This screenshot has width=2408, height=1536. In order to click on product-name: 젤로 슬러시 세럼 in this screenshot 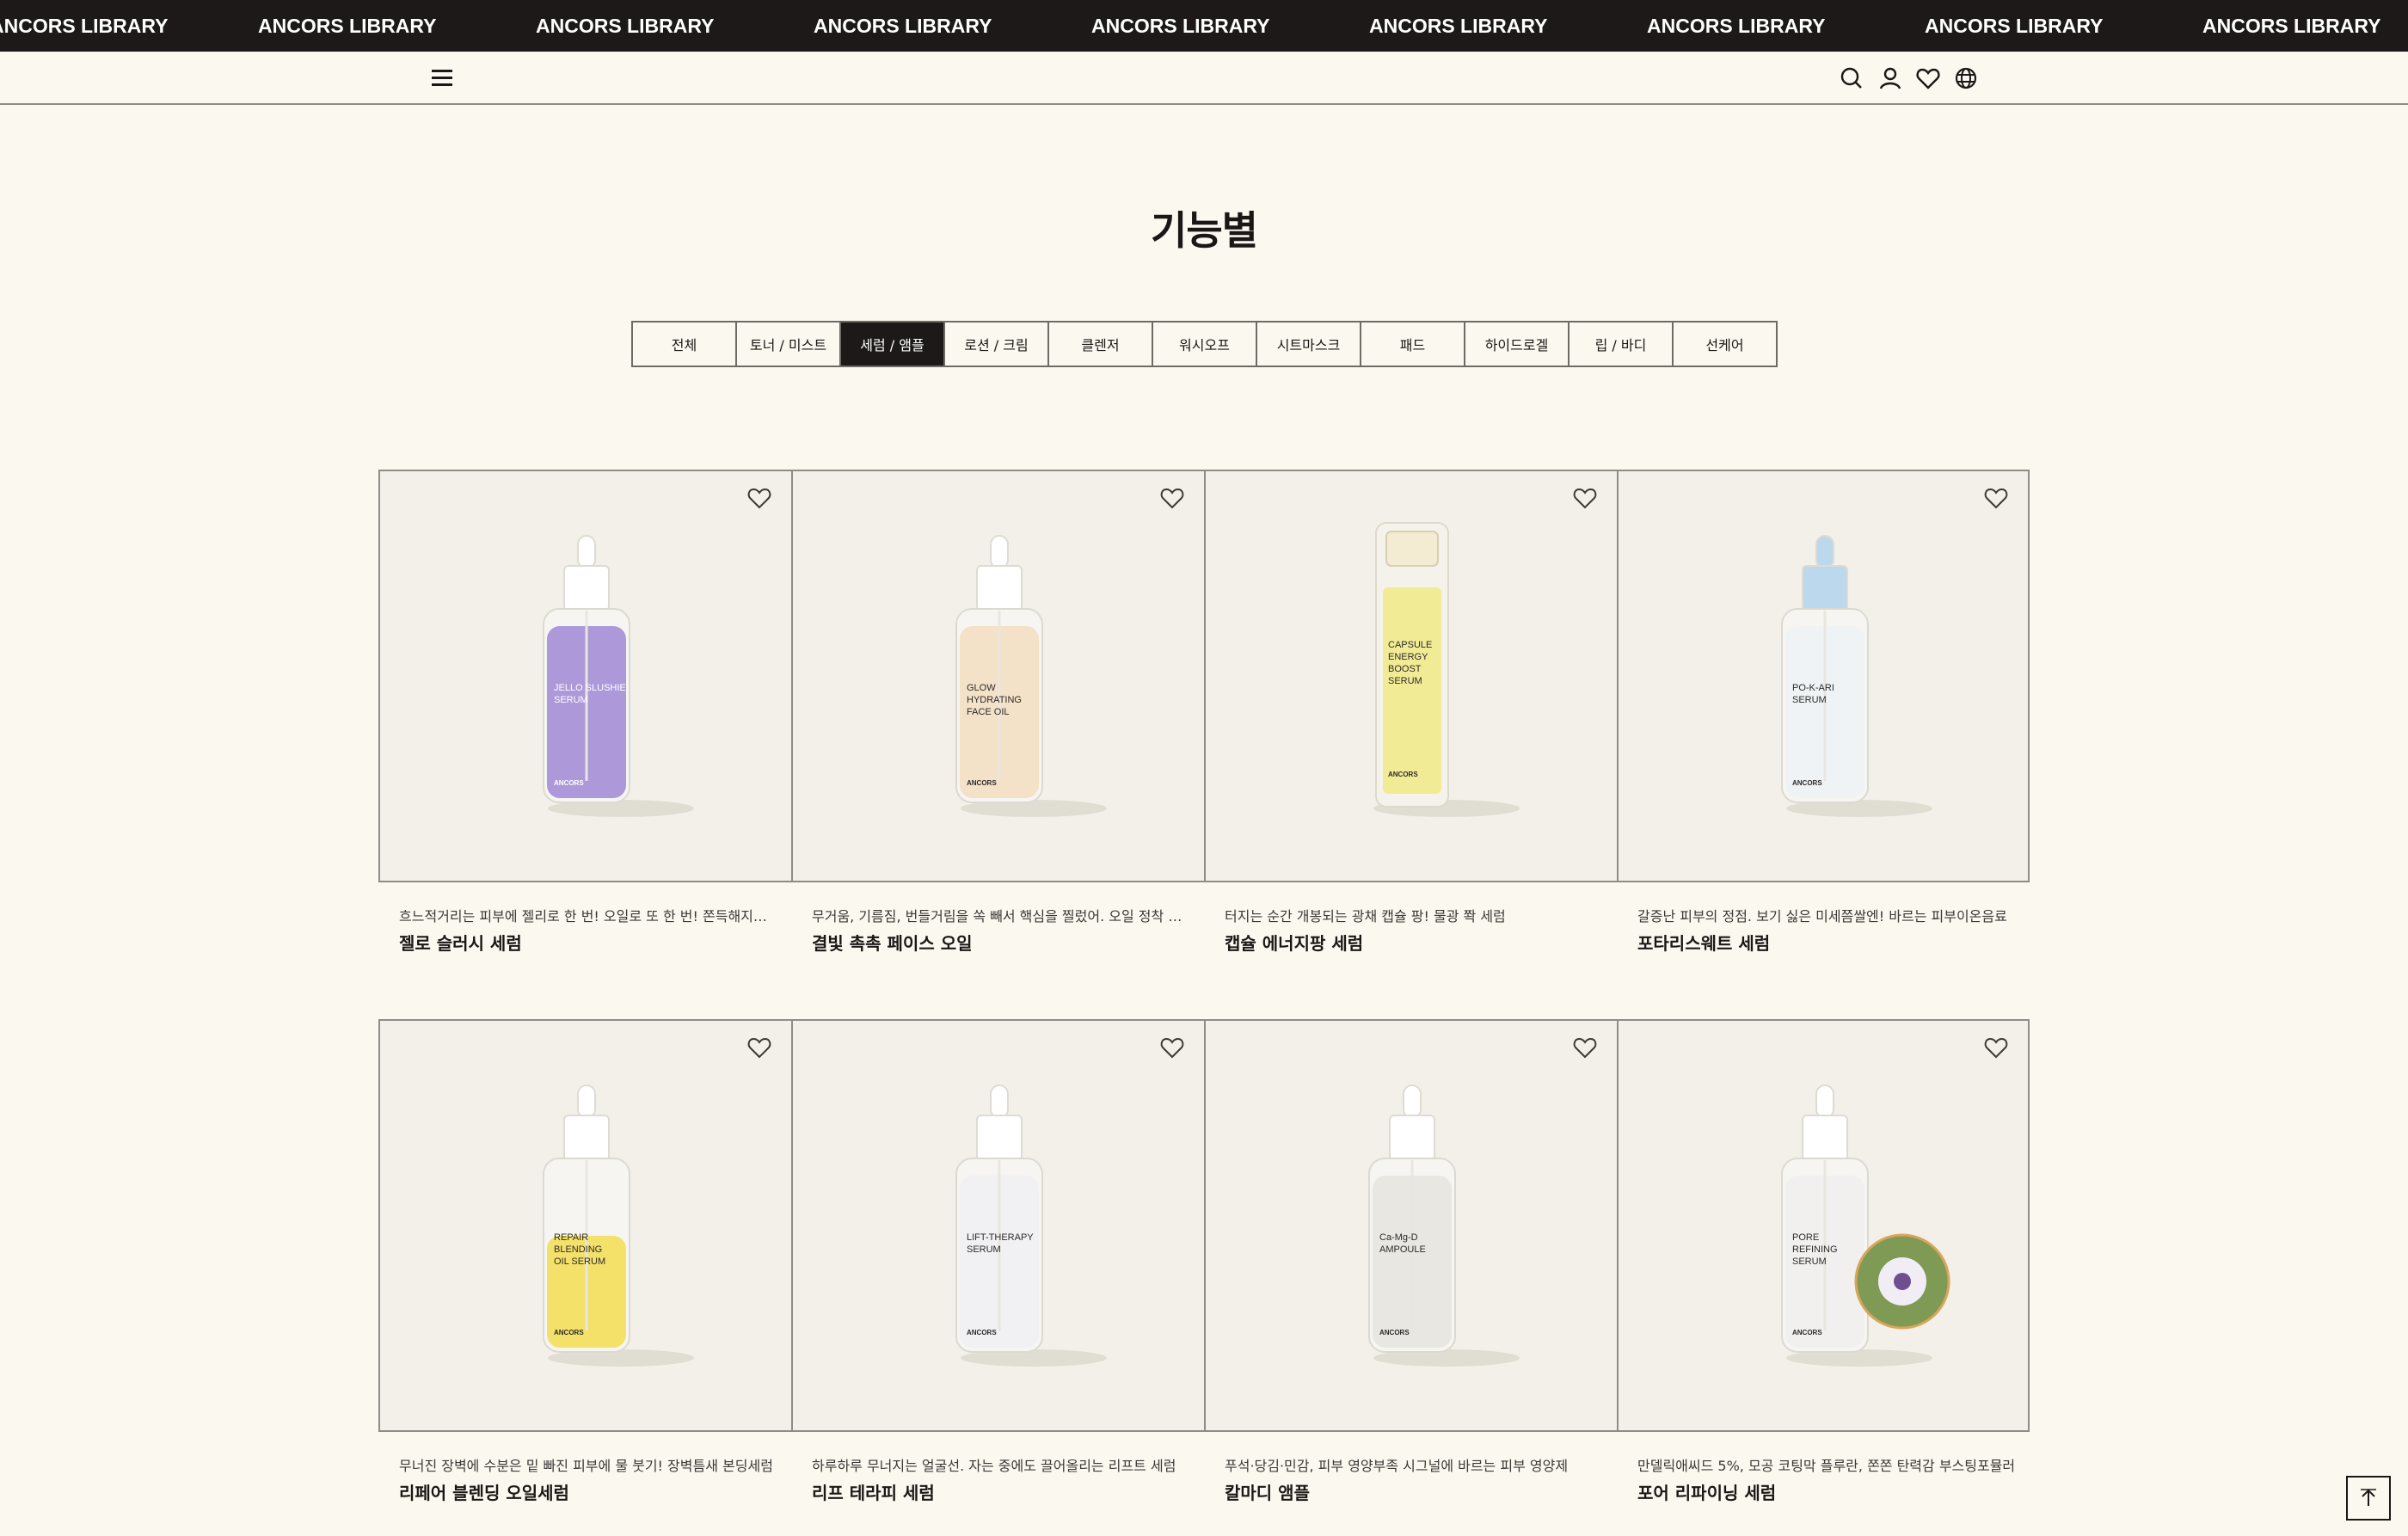, I will do `click(460, 943)`.